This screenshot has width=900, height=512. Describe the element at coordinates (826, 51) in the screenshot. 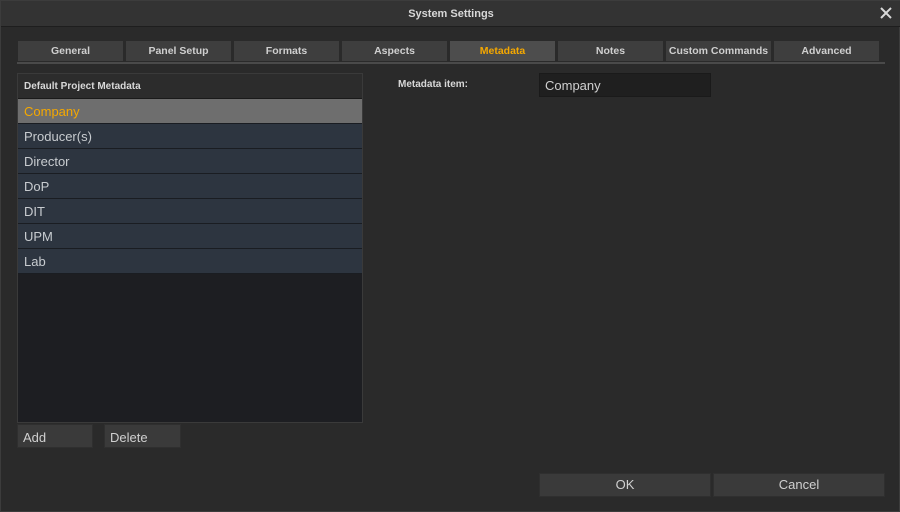

I see `tab-advanced: Advanced` at that location.